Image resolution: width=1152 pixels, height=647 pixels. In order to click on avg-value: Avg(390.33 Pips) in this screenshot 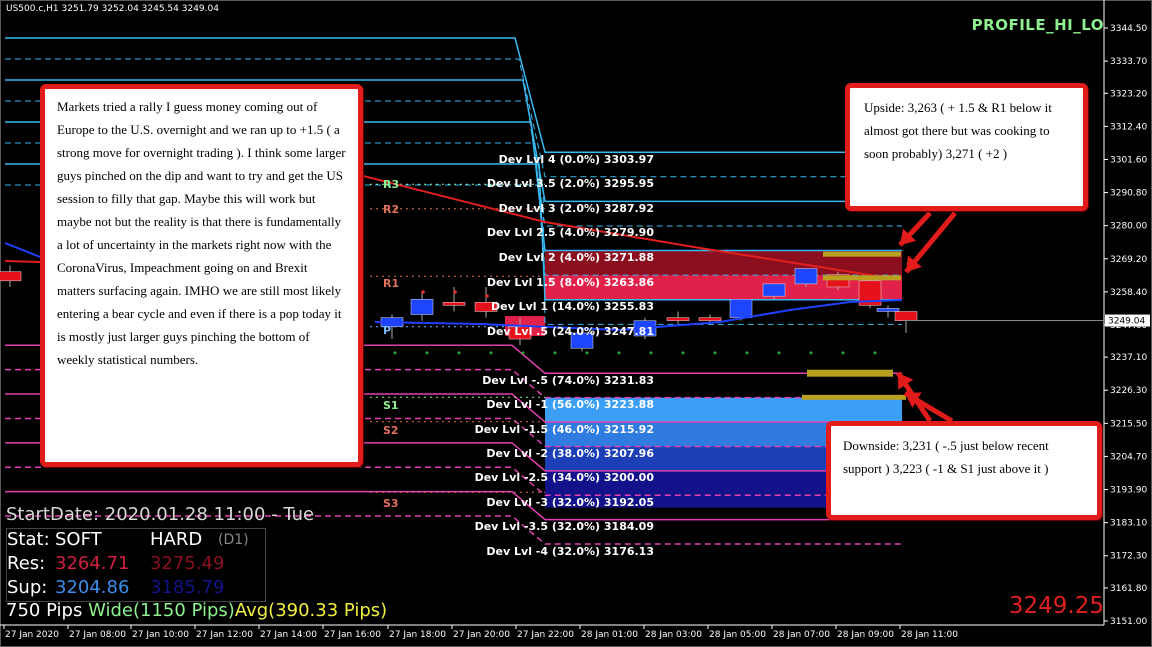, I will do `click(311, 610)`.